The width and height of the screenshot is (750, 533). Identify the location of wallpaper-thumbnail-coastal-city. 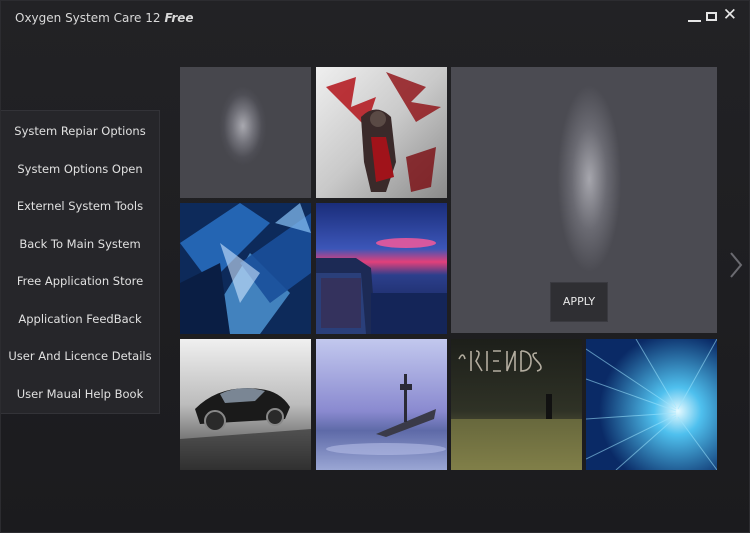
(381, 268).